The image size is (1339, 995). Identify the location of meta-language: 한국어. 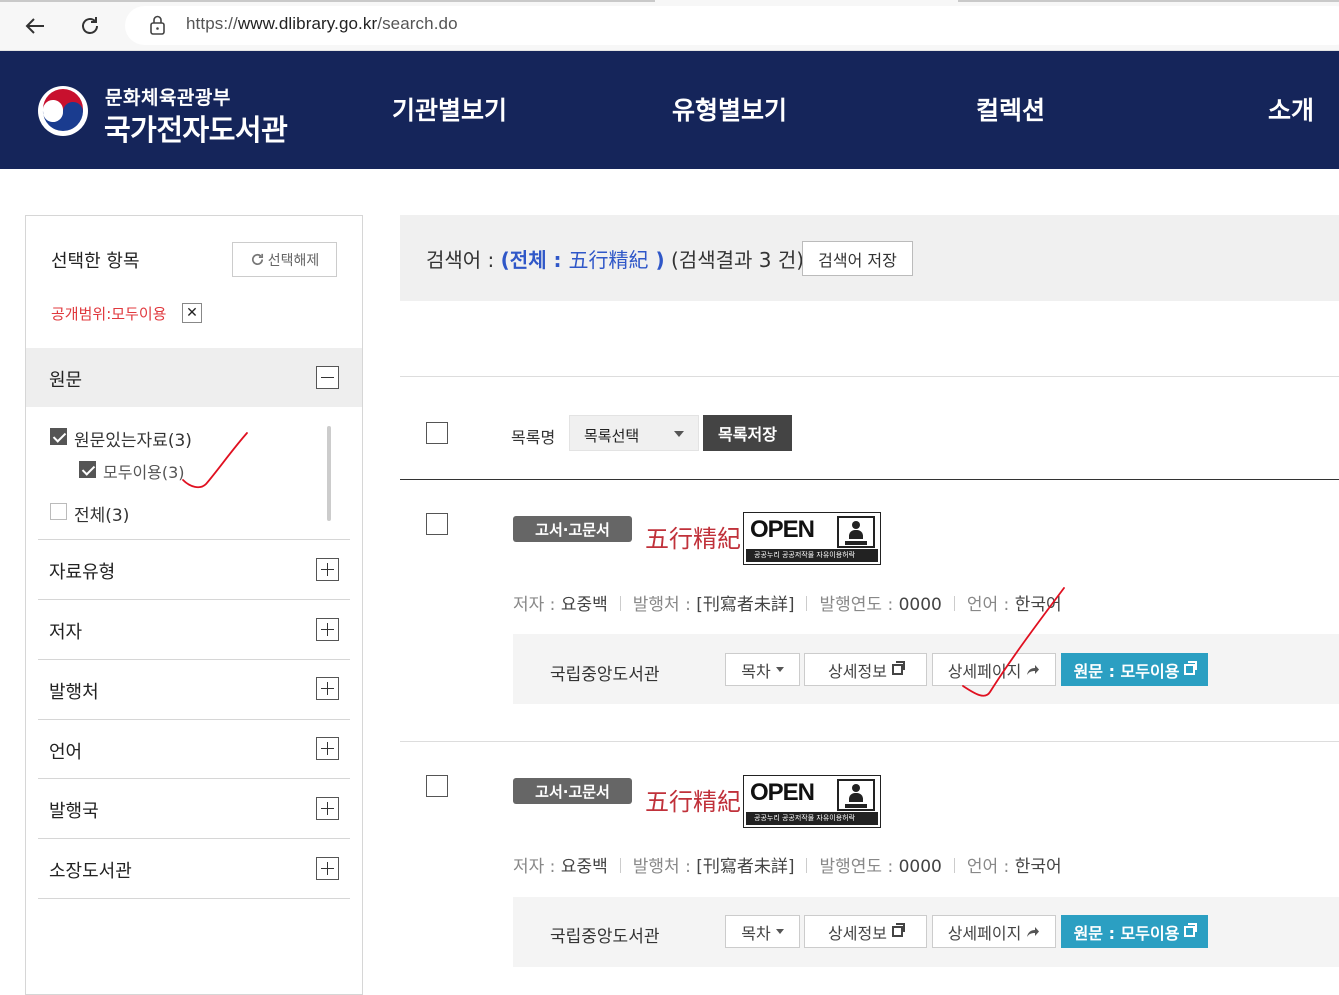
(1038, 605).